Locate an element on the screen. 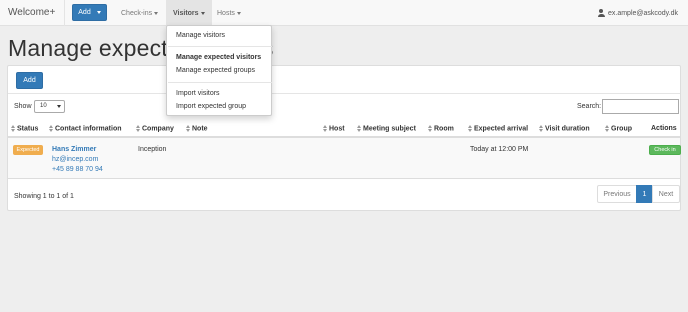 The image size is (688, 312). nav-visitors: Visitors is located at coordinates (189, 13).